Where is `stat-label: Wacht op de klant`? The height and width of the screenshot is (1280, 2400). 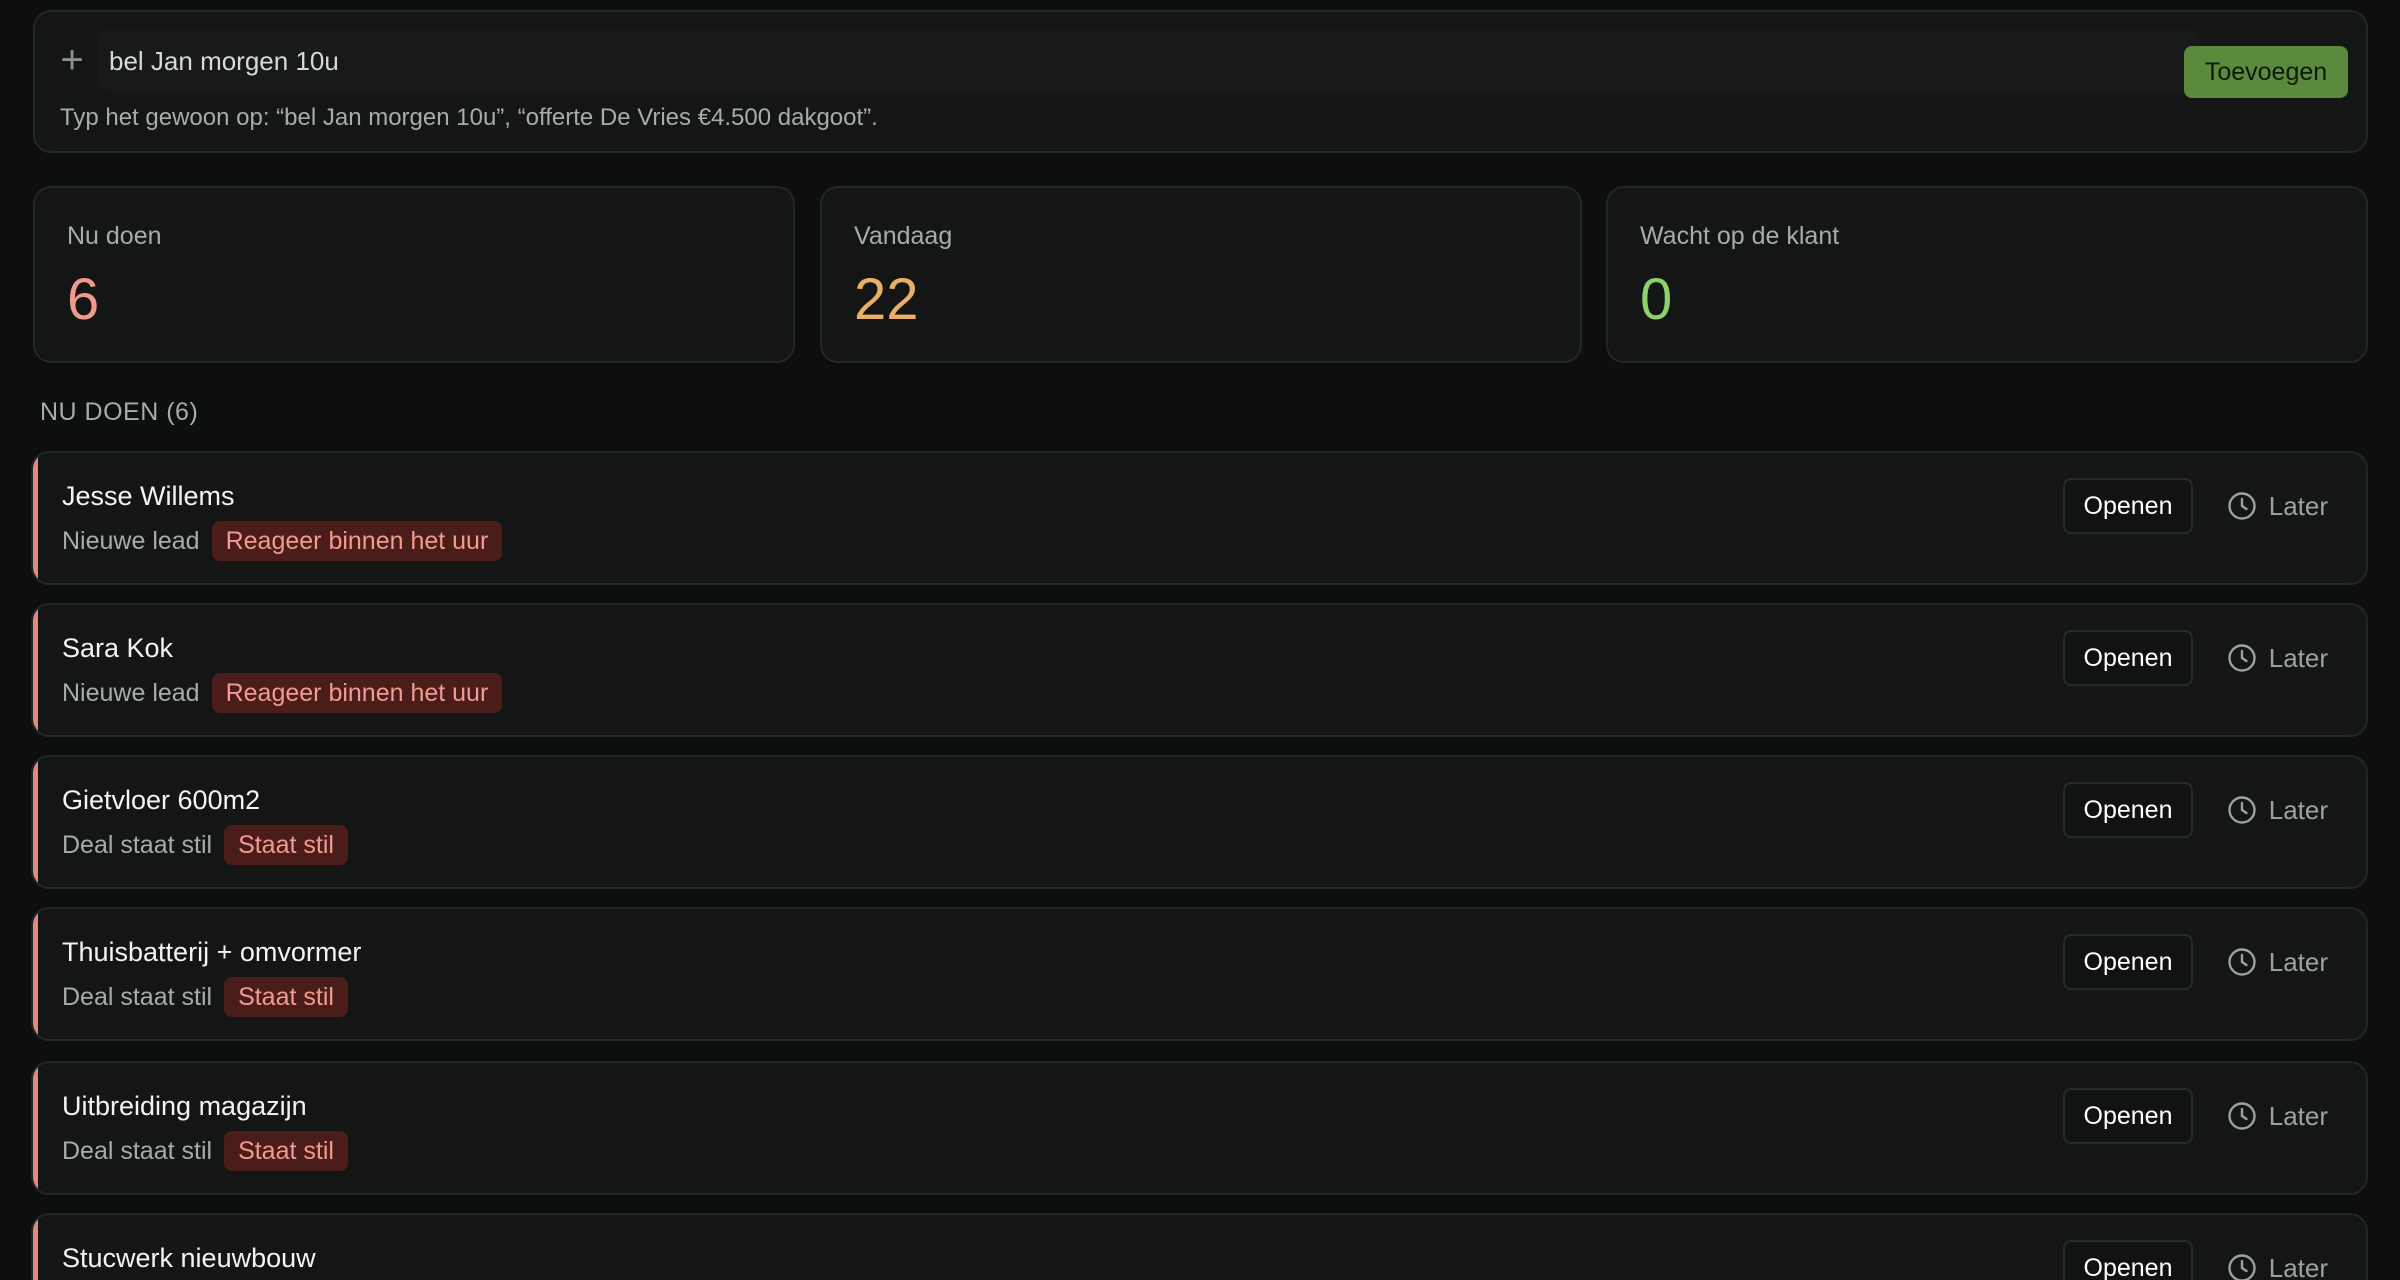 stat-label: Wacht op de klant is located at coordinates (1740, 236).